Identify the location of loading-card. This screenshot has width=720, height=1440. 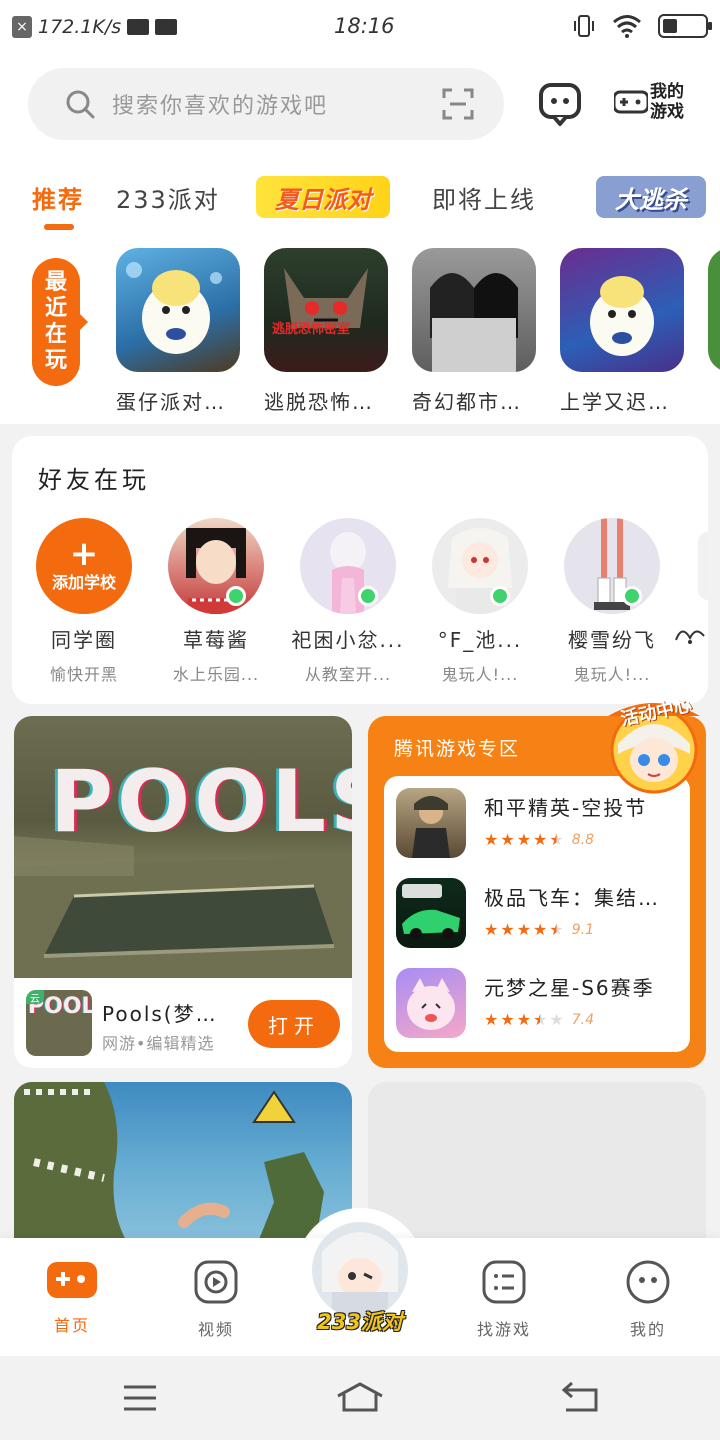
(537, 1167).